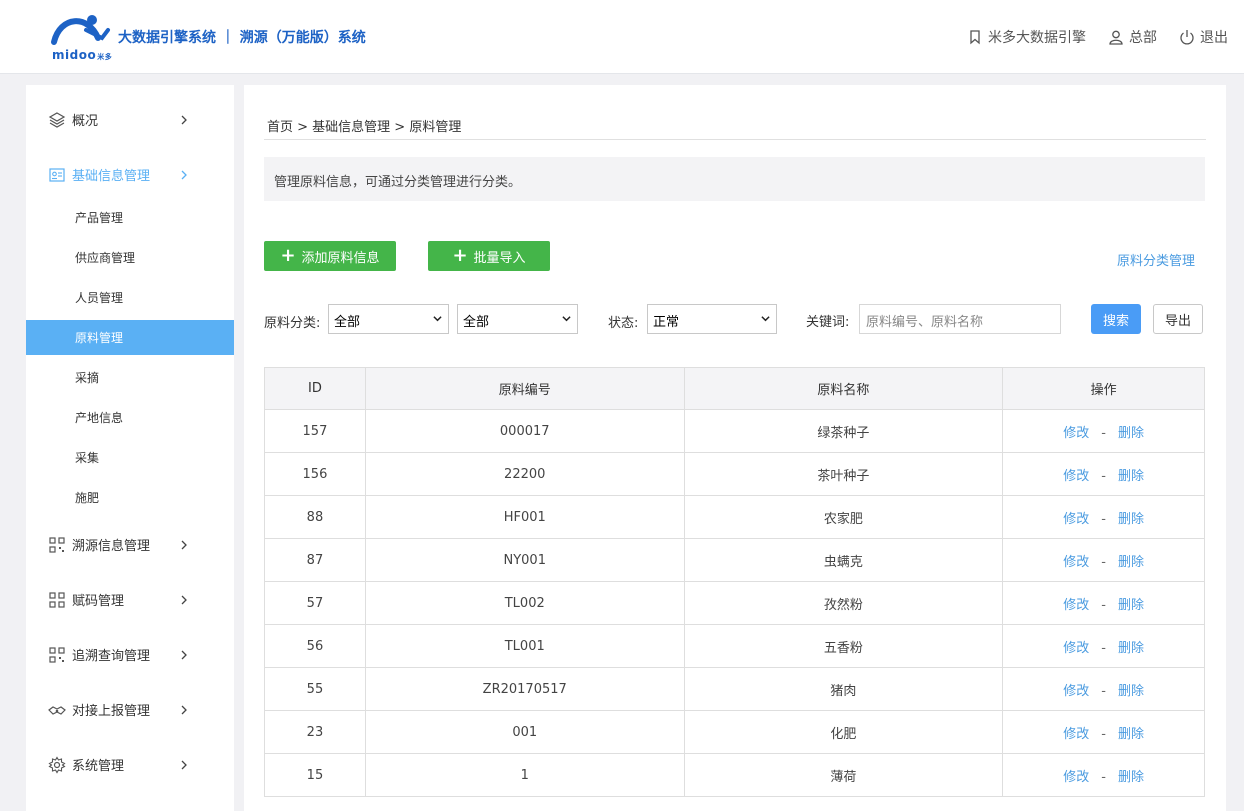  Describe the element at coordinates (315, 388) in the screenshot. I see `column-header-id: ID` at that location.